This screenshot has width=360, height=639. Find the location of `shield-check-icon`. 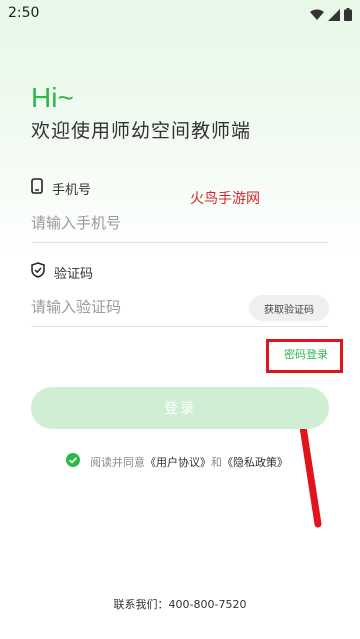

shield-check-icon is located at coordinates (38, 272).